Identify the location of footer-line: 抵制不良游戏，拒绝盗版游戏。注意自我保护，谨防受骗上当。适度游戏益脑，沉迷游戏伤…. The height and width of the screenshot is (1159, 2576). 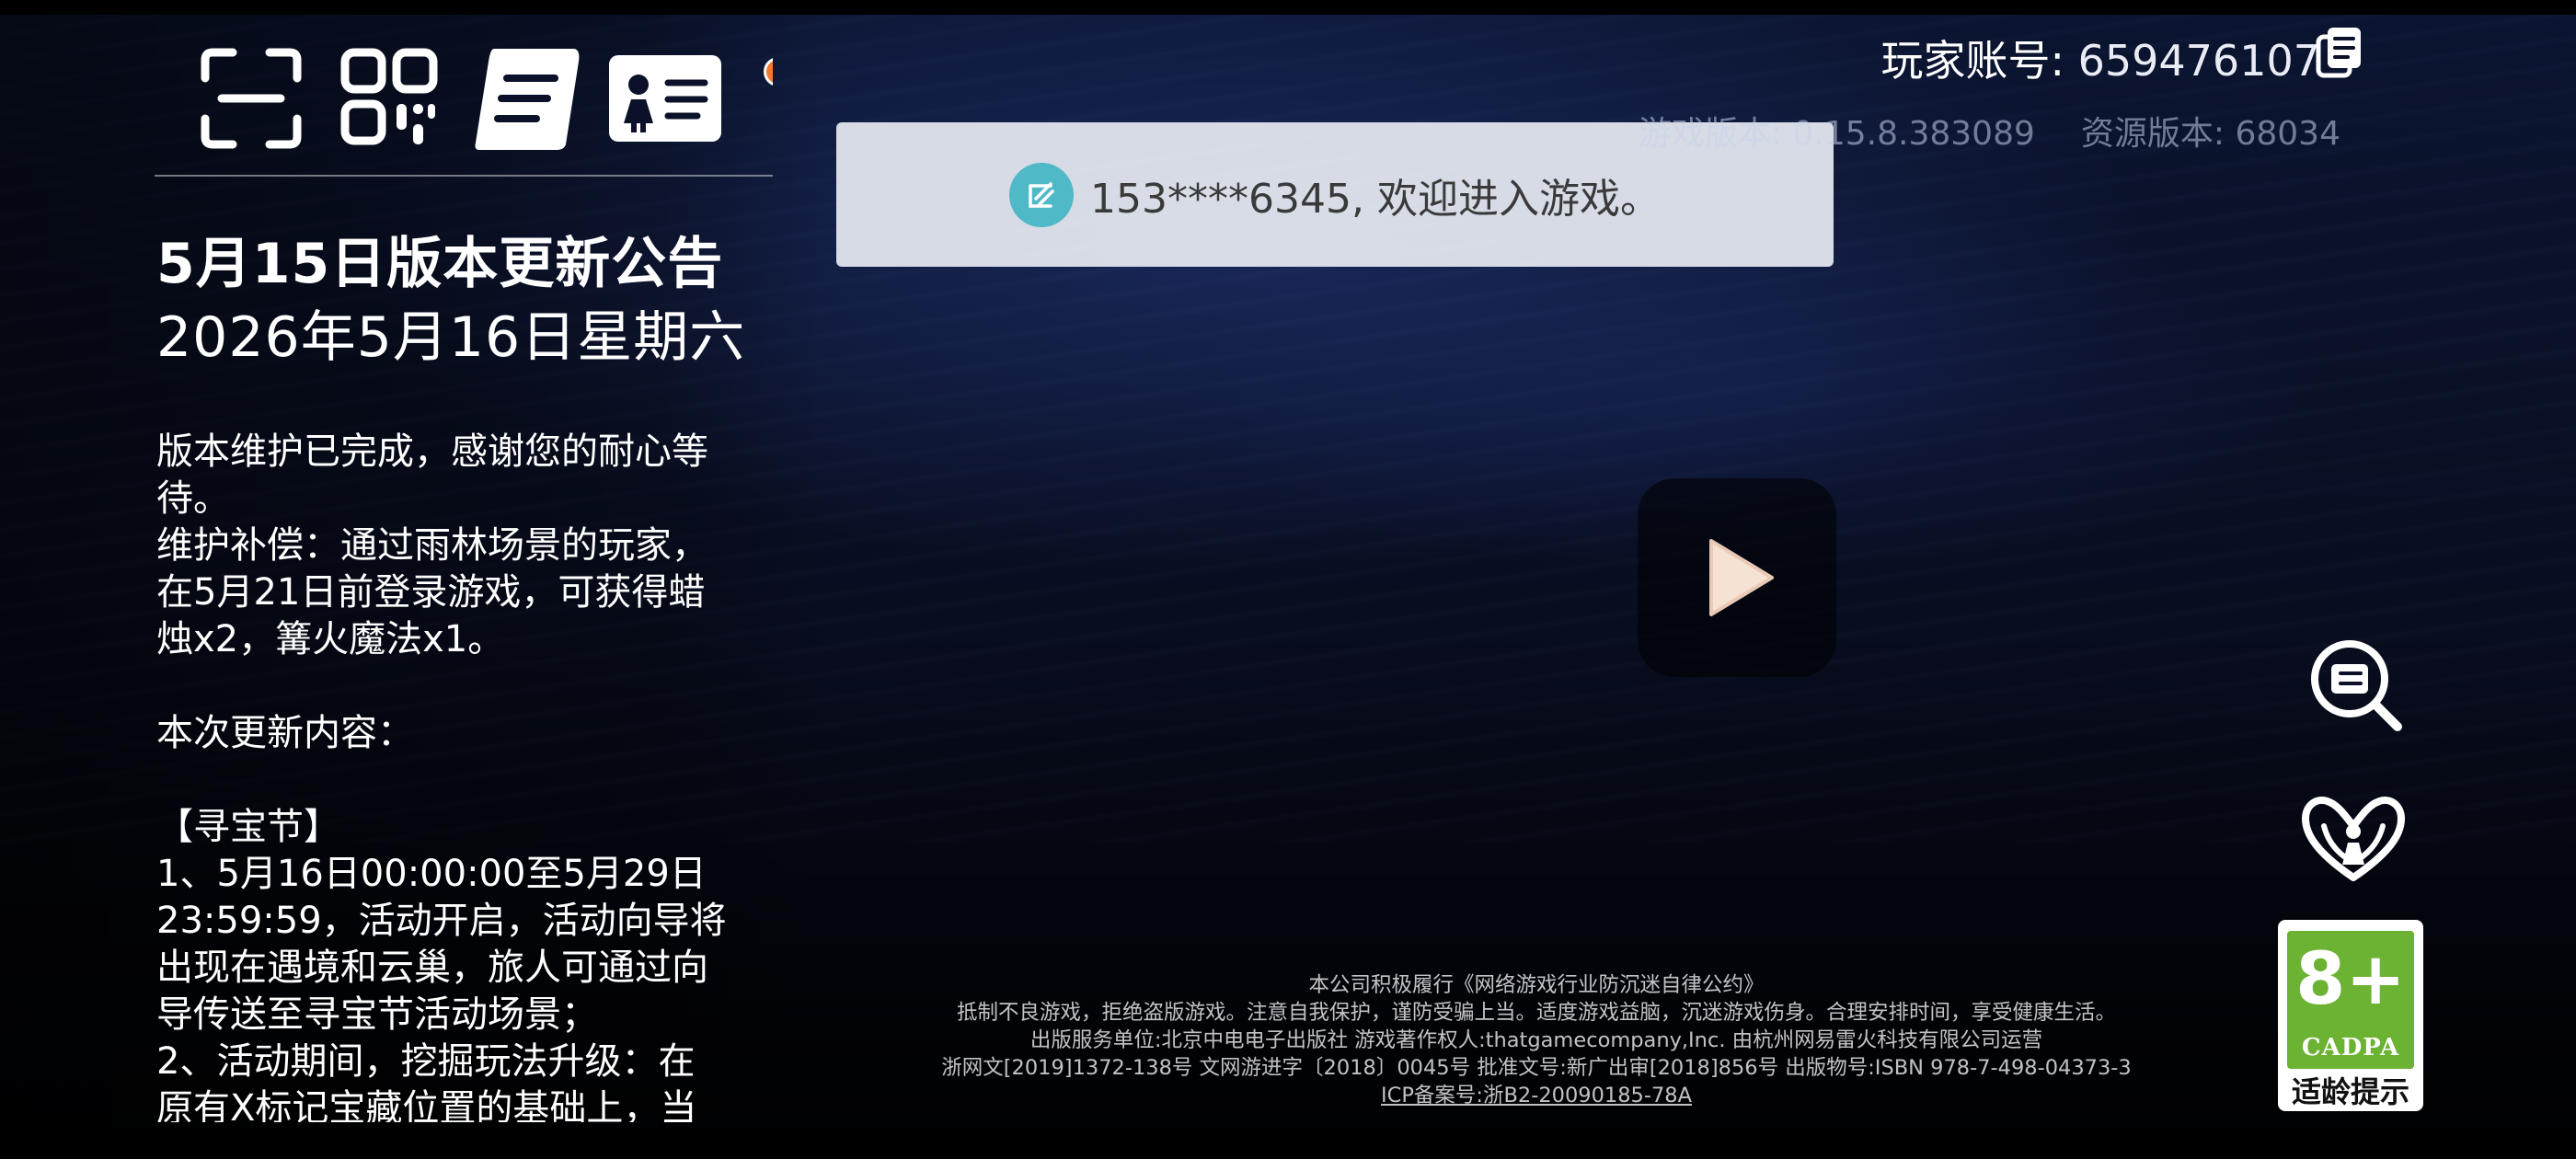
(1536, 1013).